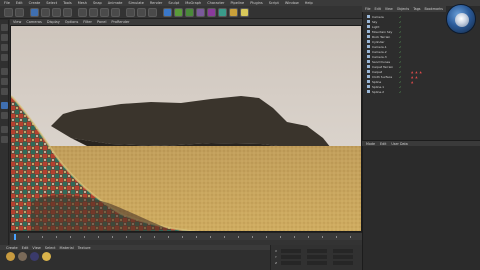 The width and height of the screenshot is (480, 270). Describe the element at coordinates (434, 9) in the screenshot. I see `om-menu-bookmarks: Bookmarks` at that location.